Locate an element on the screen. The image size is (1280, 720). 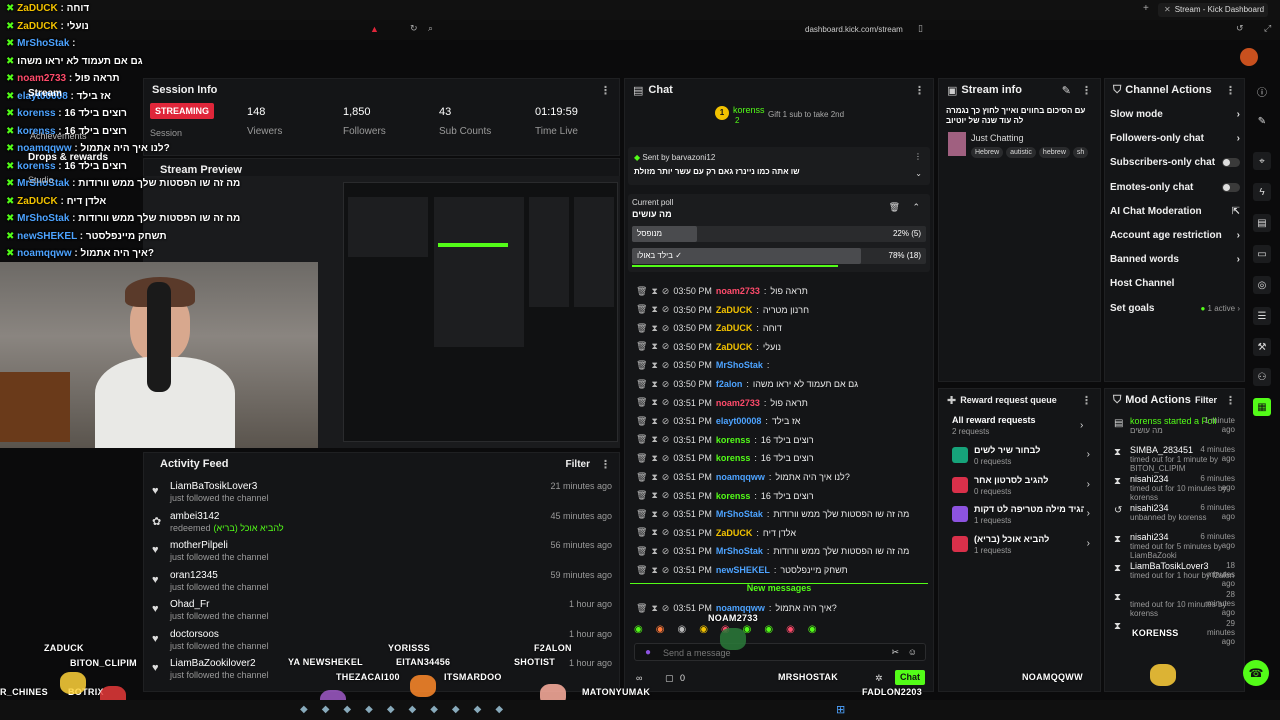
channel-action-followers-only-chat: Followers-only chat › is located at coordinates (1175, 138).